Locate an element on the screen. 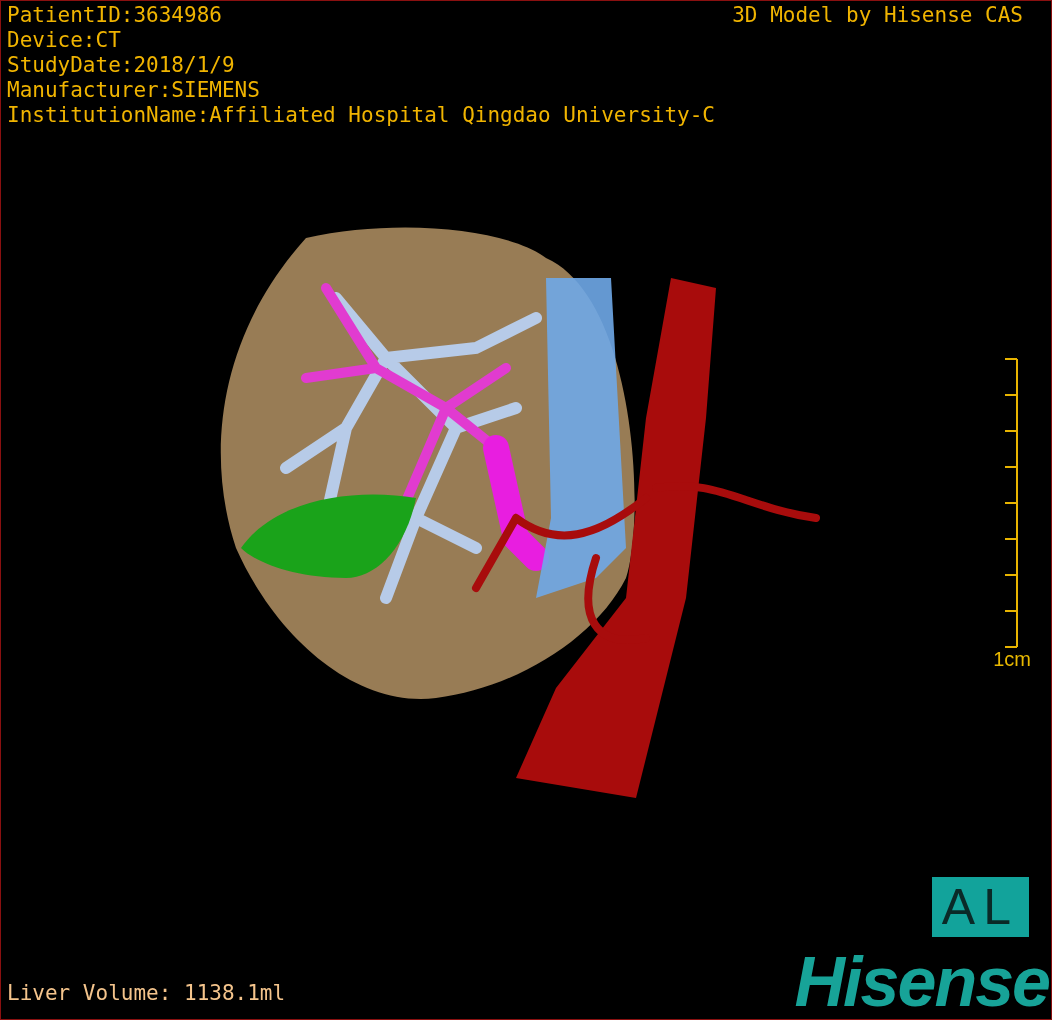 This screenshot has width=1052, height=1020. liver-volume-text: Liver Volume: 1138.1ml is located at coordinates (146, 993).